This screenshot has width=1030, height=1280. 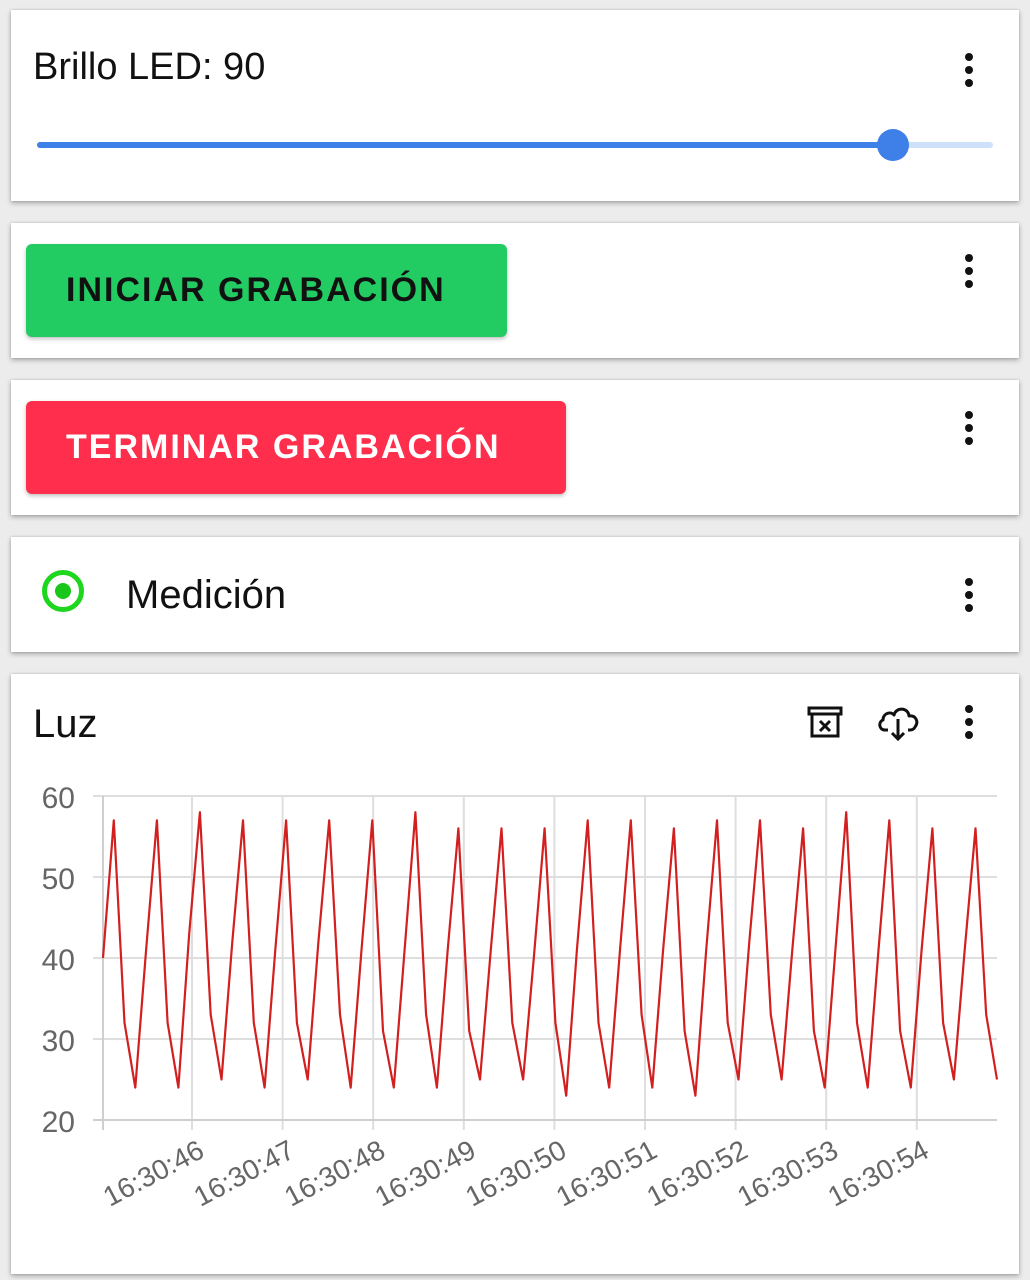 What do you see at coordinates (58, 1041) in the screenshot?
I see `y-tick-label: 30` at bounding box center [58, 1041].